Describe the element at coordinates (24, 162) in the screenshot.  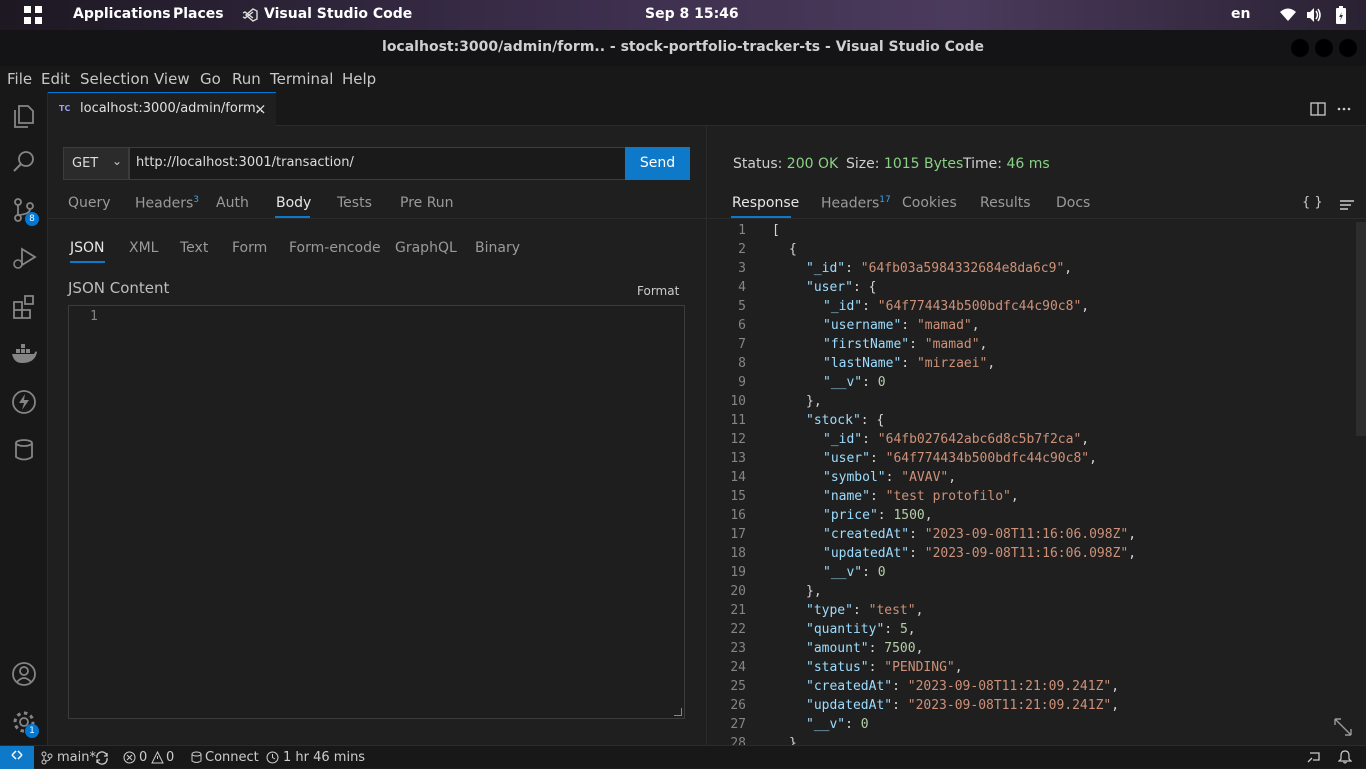
I see `search-icon` at that location.